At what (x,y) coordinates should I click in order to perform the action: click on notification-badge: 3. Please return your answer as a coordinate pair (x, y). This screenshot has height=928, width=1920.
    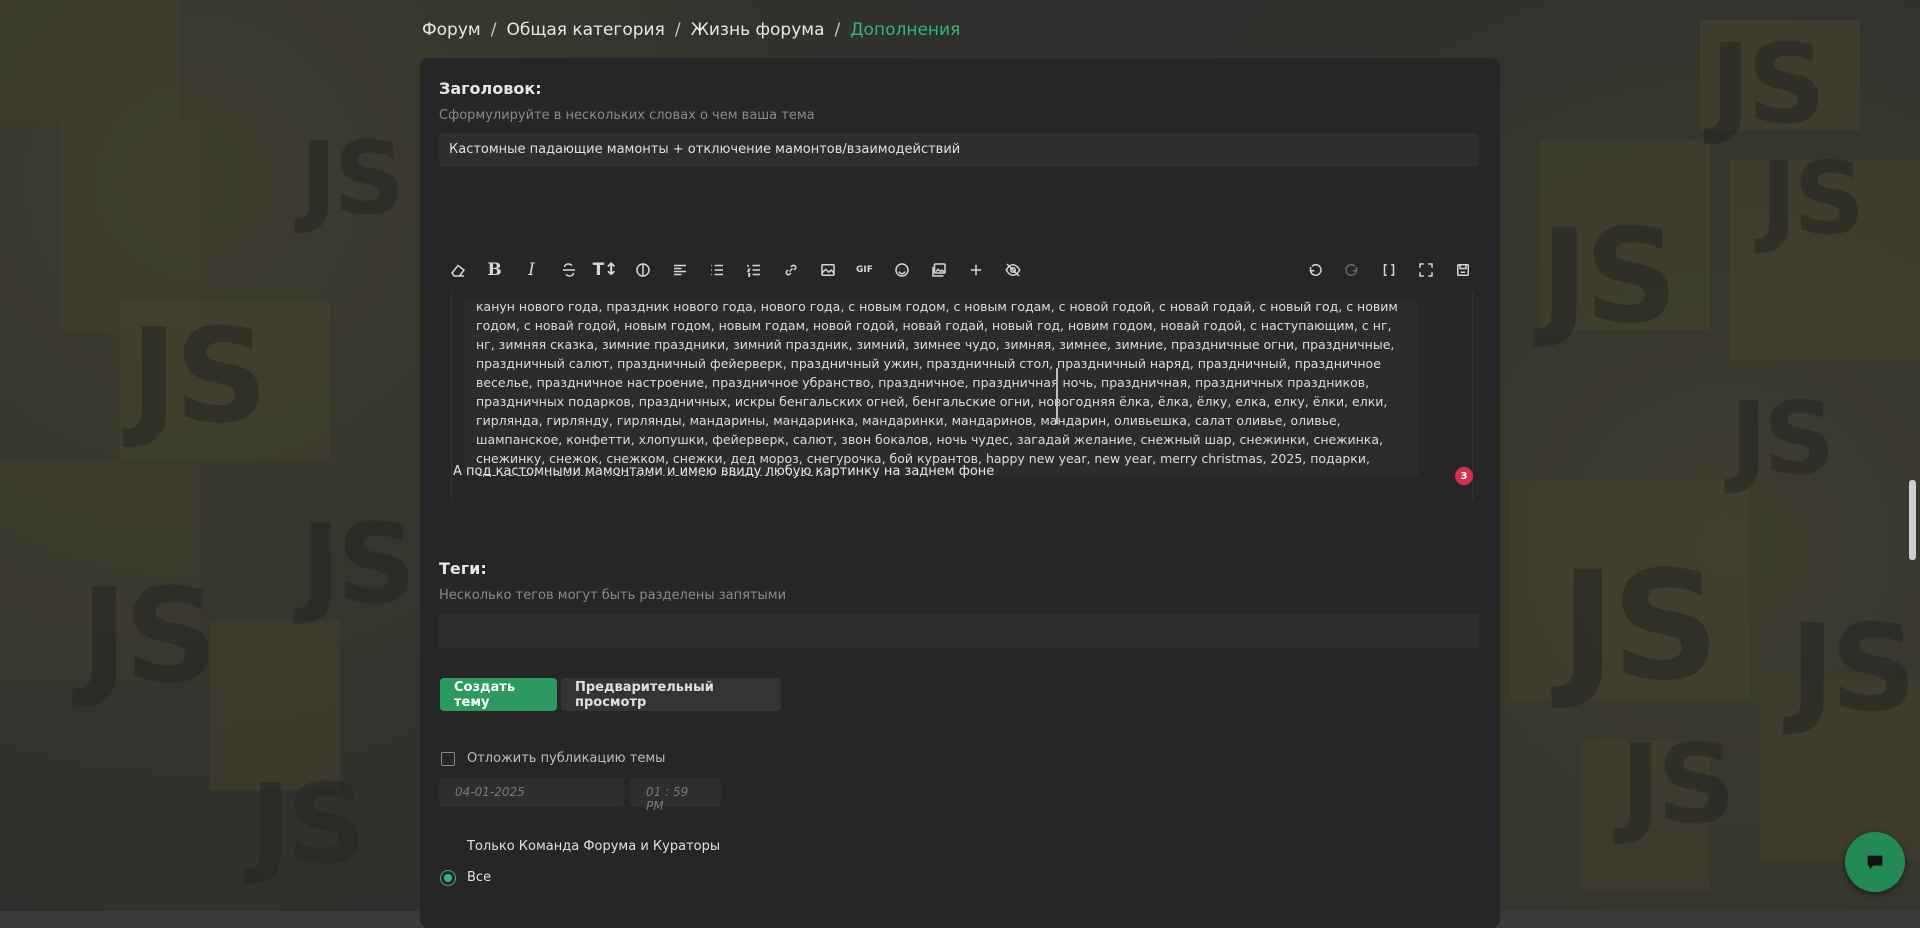
    Looking at the image, I should click on (1464, 476).